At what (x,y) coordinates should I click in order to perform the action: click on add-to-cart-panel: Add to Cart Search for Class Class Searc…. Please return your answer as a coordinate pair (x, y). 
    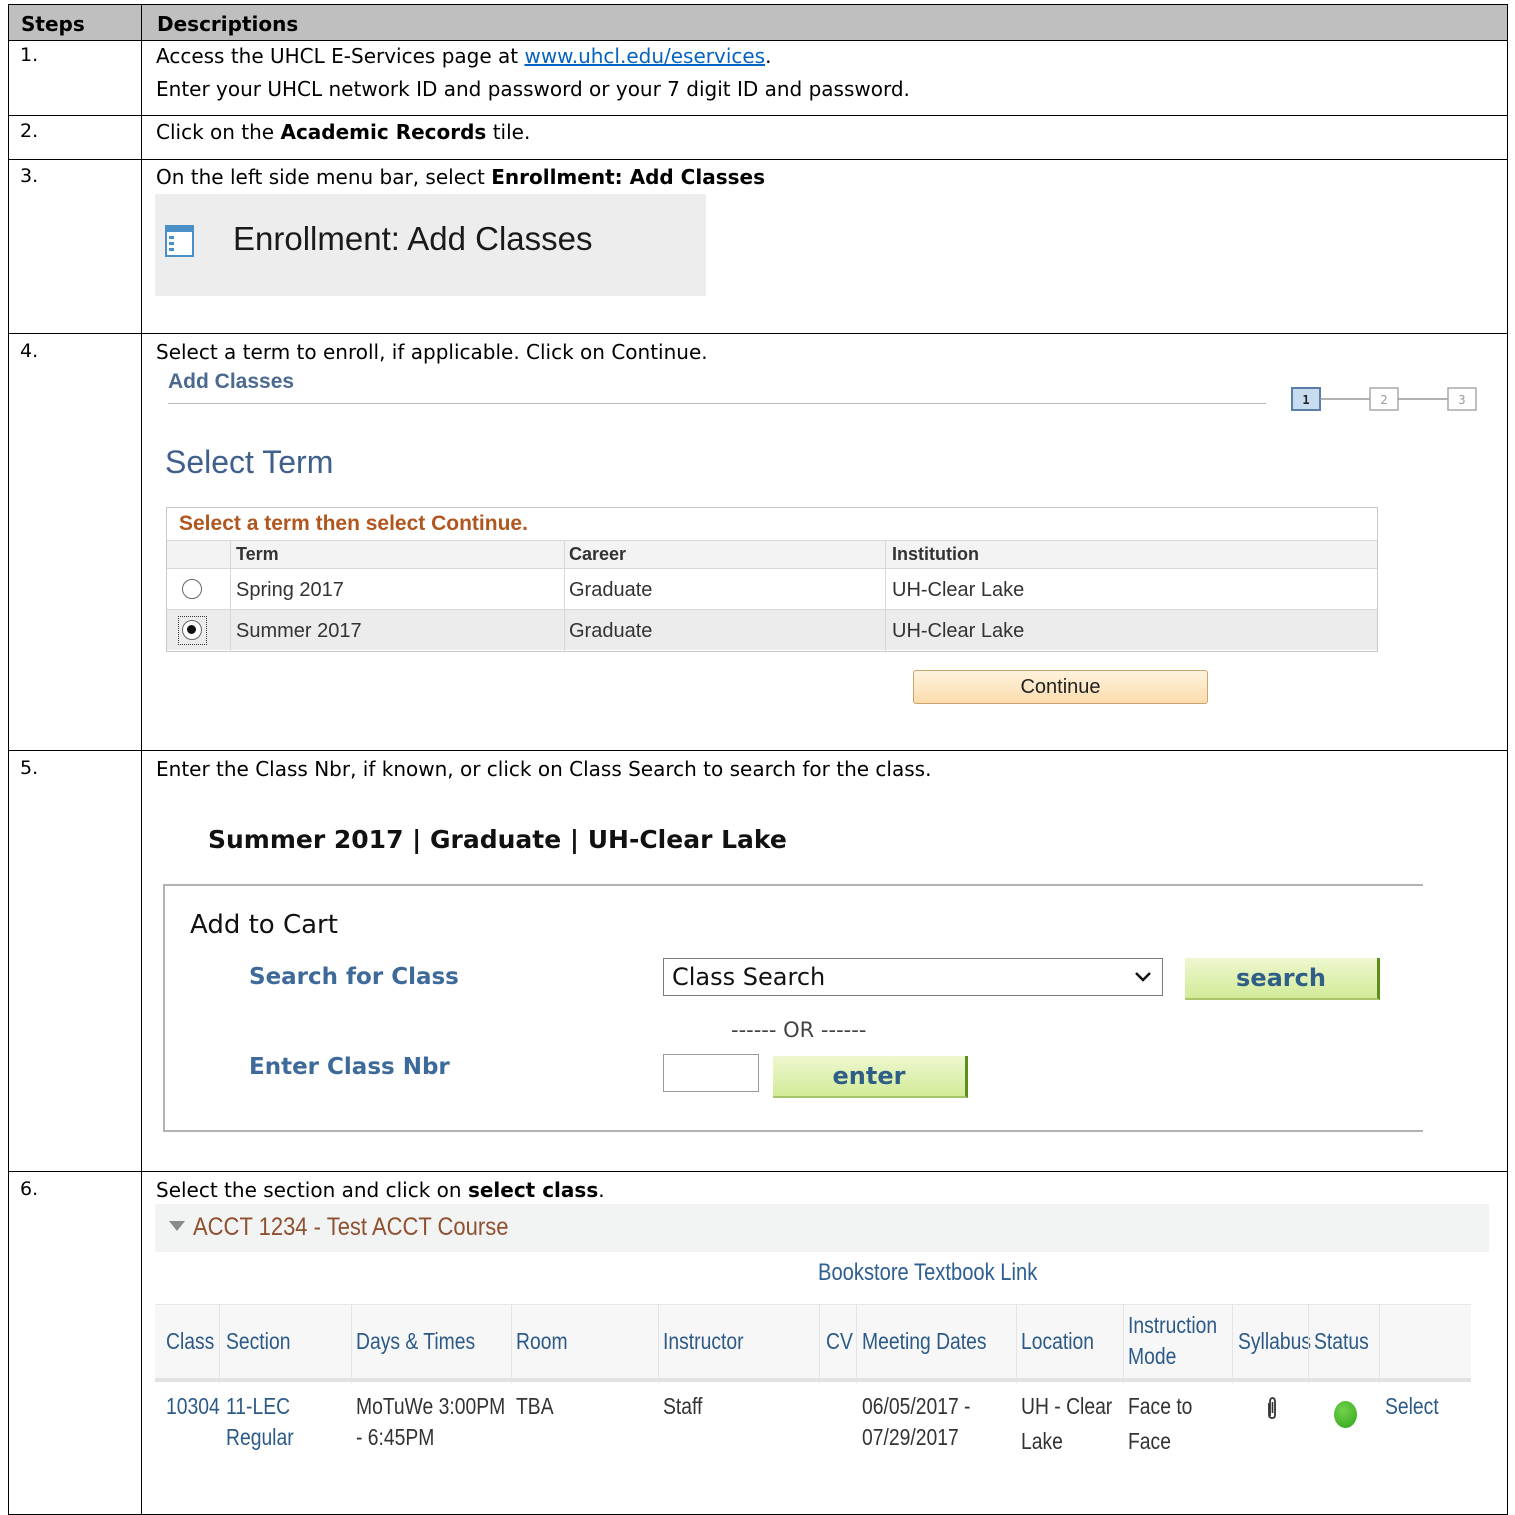
    Looking at the image, I should click on (793, 1008).